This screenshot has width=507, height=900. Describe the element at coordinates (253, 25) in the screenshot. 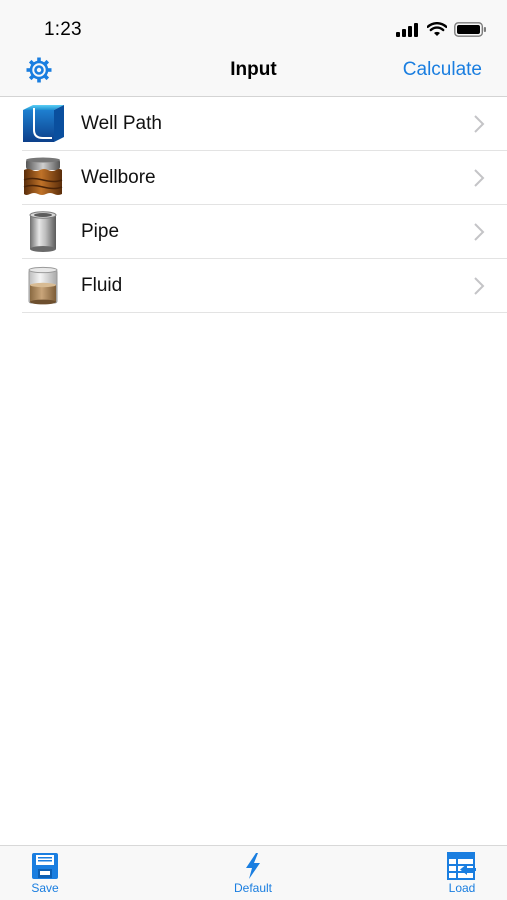

I see `status-bar: 1:23` at that location.